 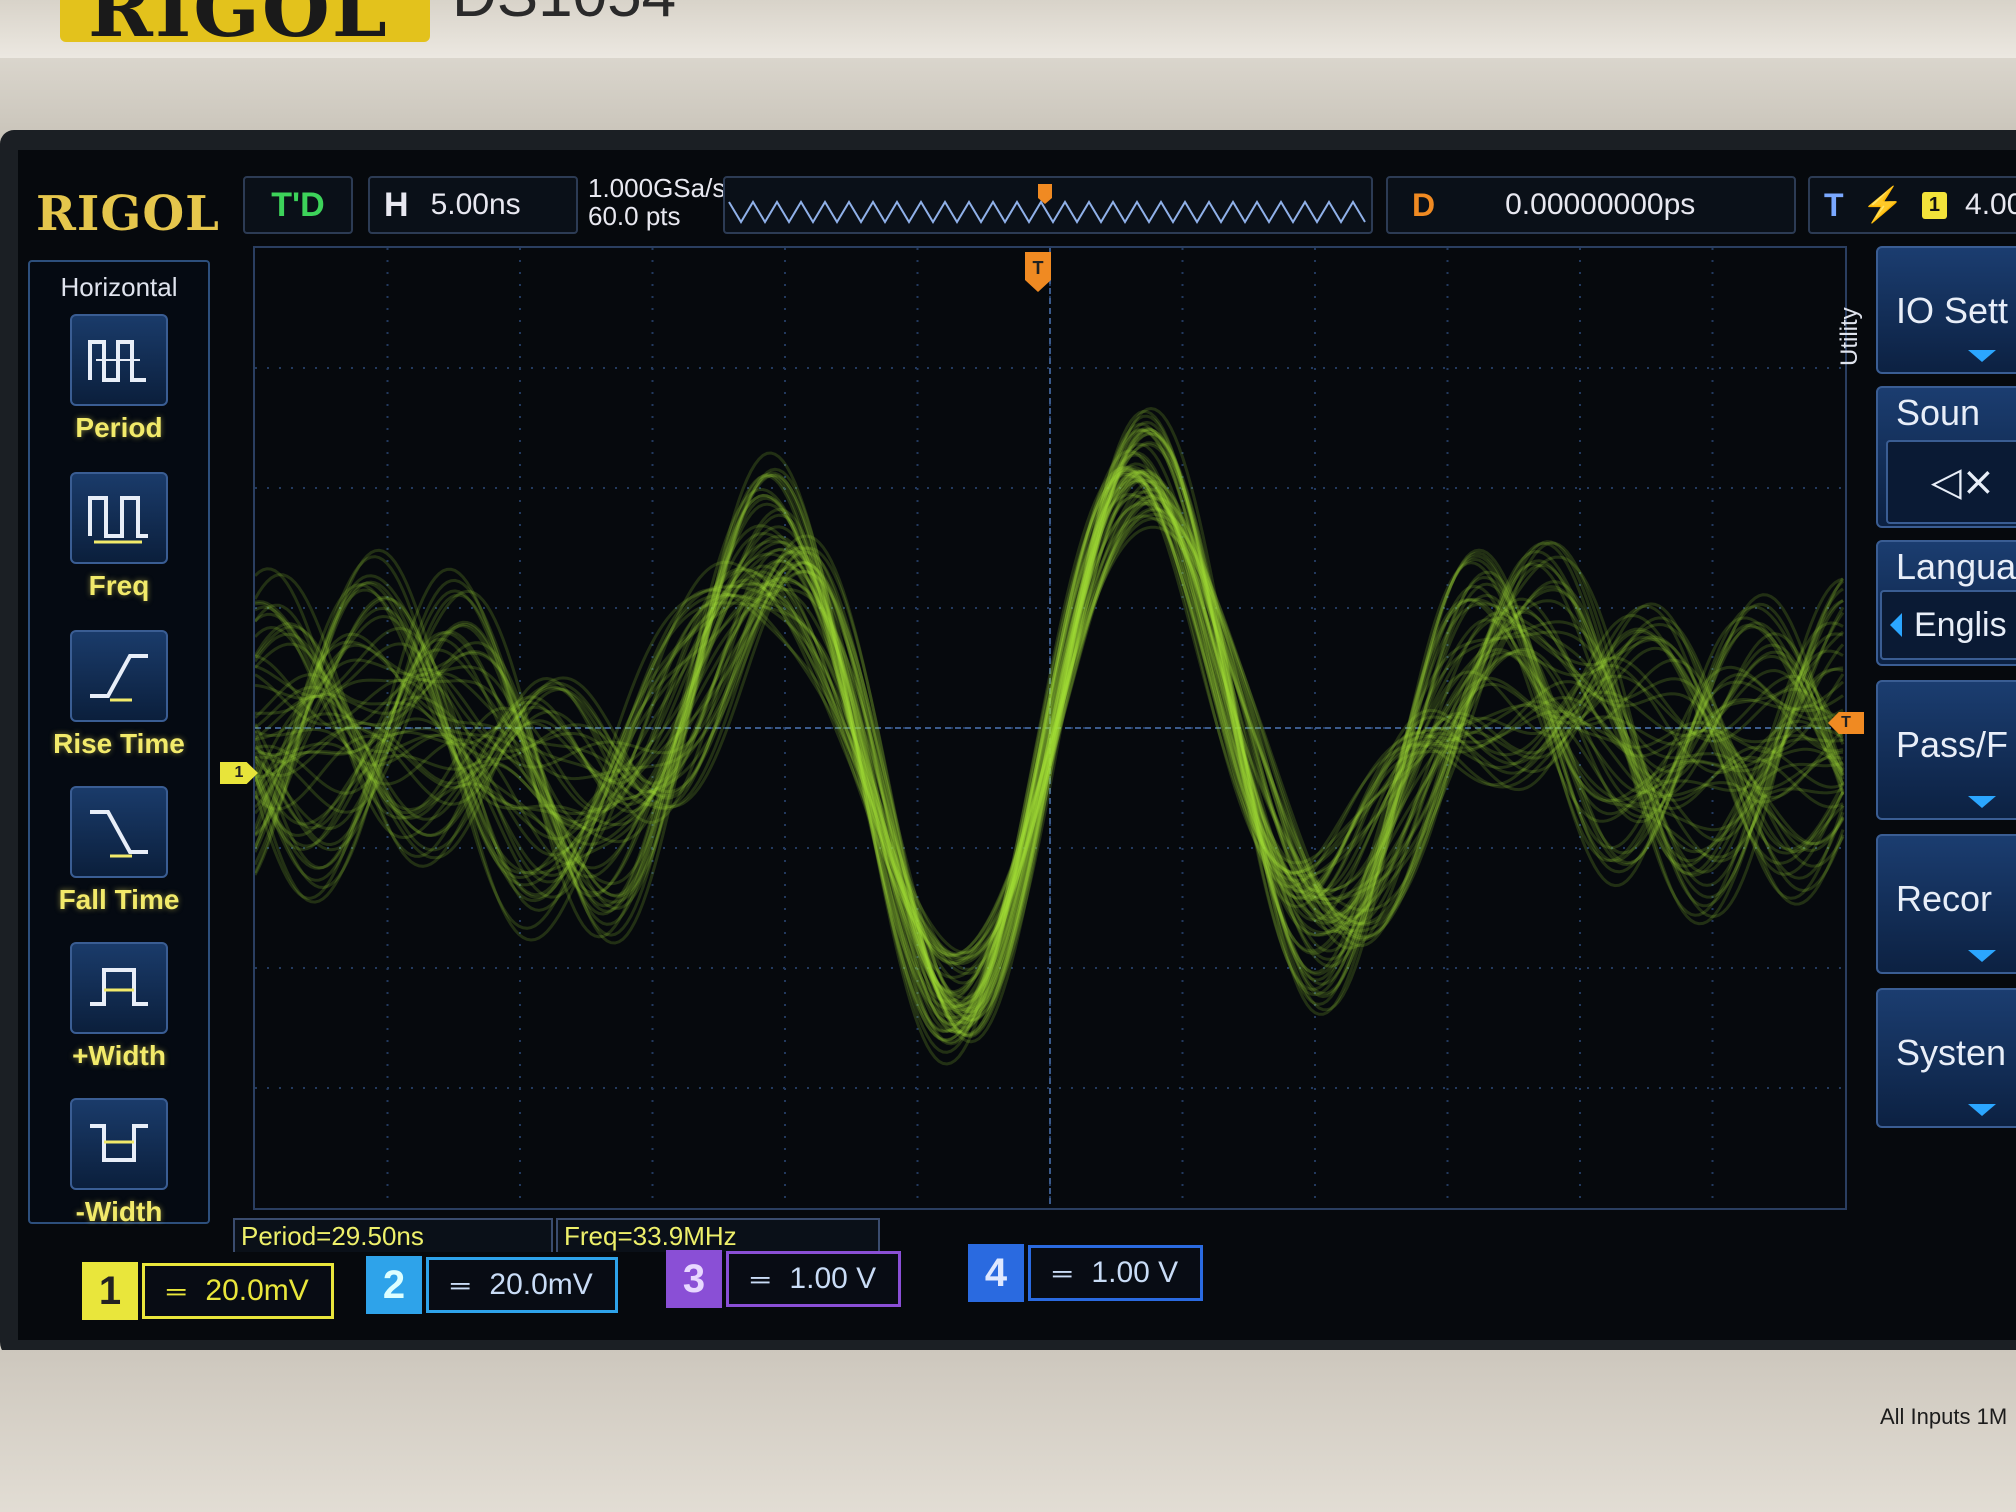 I want to click on front-panel-bottom, so click(x=1008, y=1431).